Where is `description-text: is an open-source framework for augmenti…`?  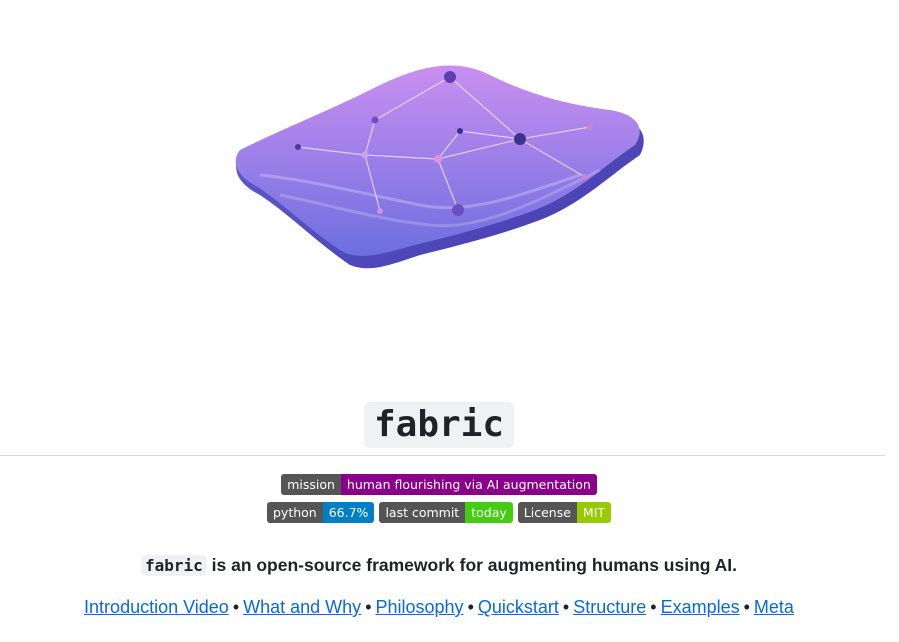 description-text: is an open-source framework for augmenti… is located at coordinates (472, 565).